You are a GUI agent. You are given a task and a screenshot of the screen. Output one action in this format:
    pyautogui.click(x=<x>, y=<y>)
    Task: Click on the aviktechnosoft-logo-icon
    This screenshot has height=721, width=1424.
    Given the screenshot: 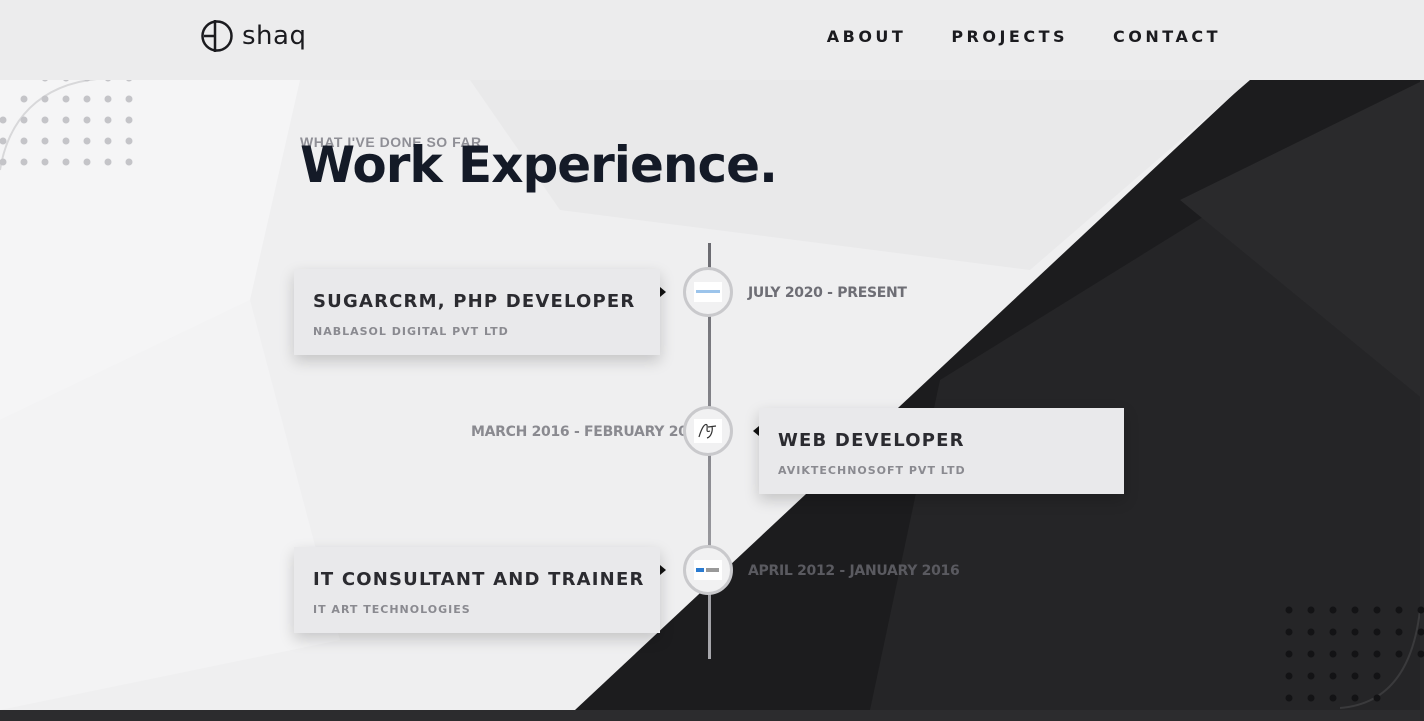 What is the action you would take?
    pyautogui.click(x=708, y=431)
    